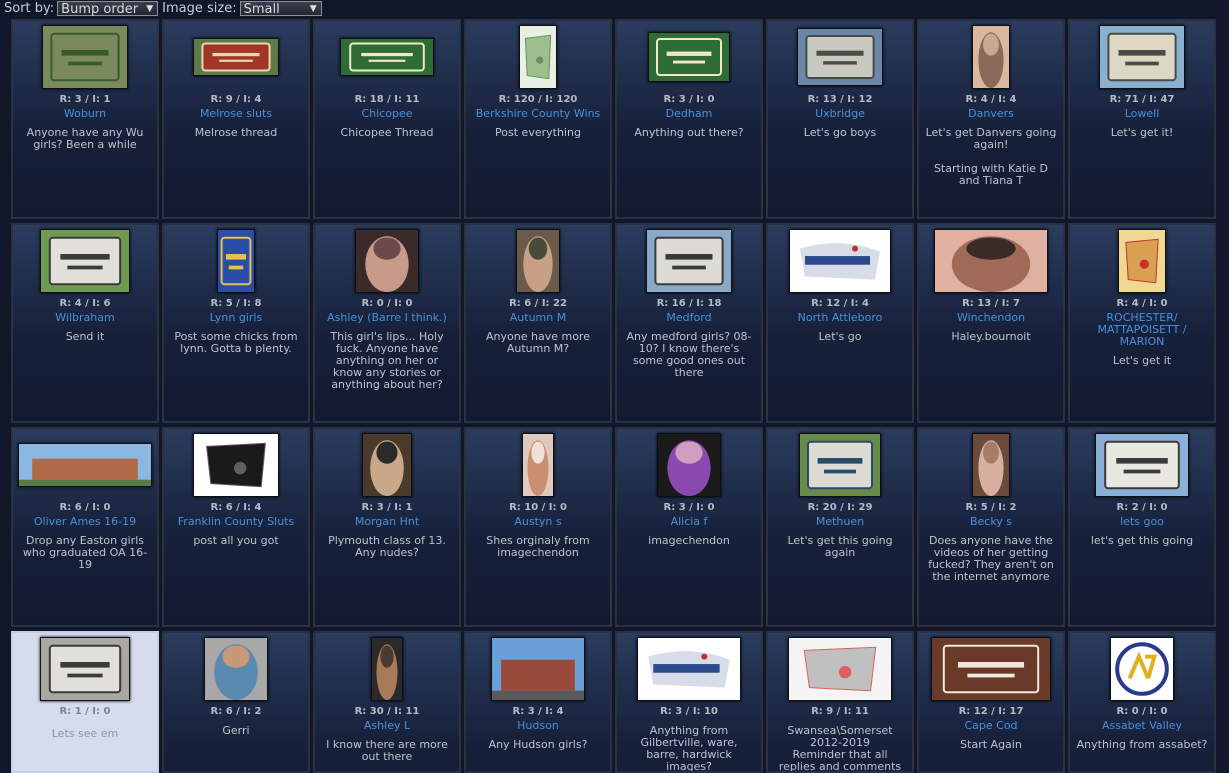 The width and height of the screenshot is (1229, 773). What do you see at coordinates (538, 522) in the screenshot?
I see `thread-title: Austyn s` at bounding box center [538, 522].